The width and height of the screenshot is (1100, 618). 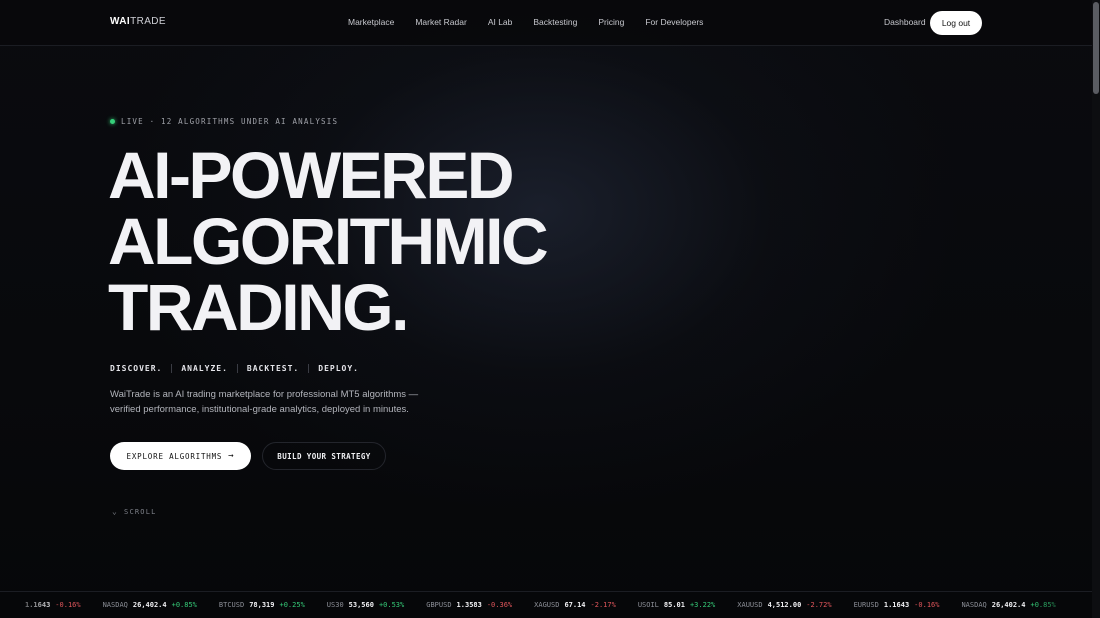 I want to click on ticker-change: -0.36%, so click(x=499, y=605).